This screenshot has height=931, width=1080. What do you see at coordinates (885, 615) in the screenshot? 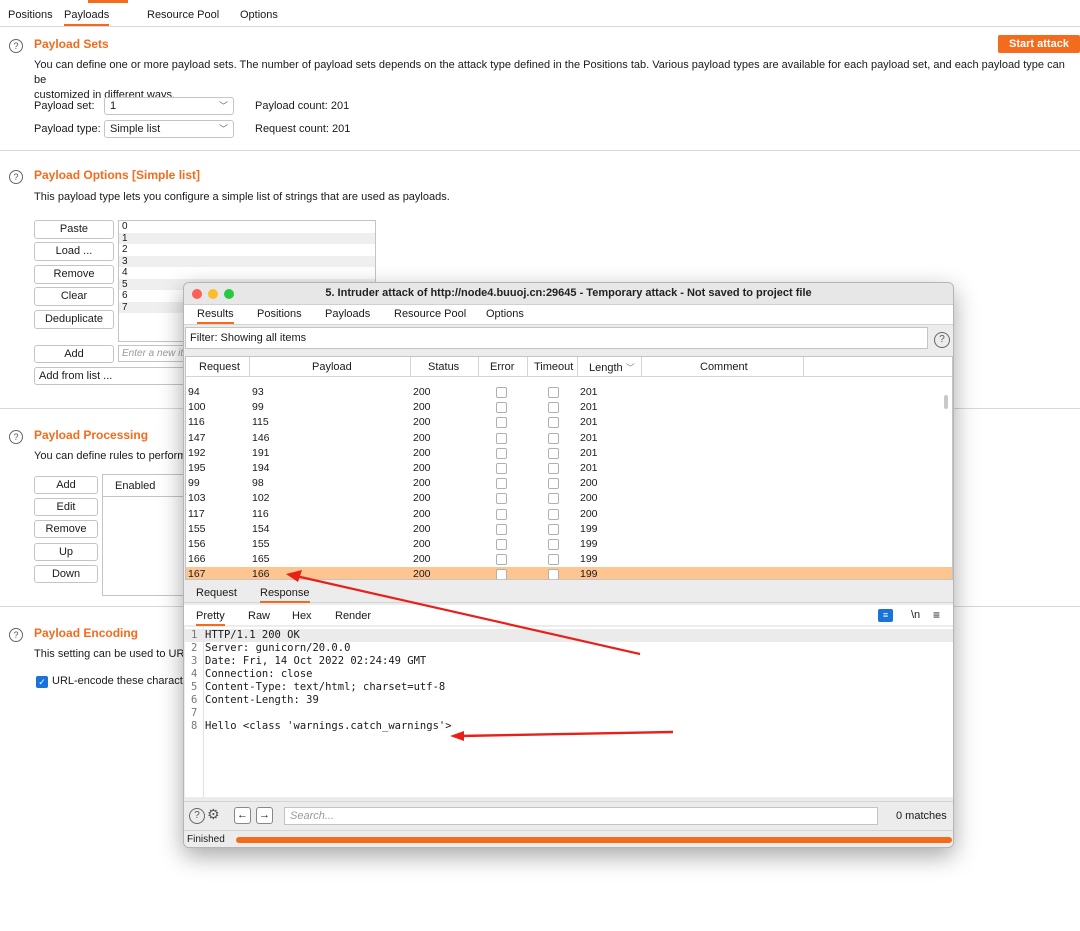
I see `word-wrap-icon: ≡` at bounding box center [885, 615].